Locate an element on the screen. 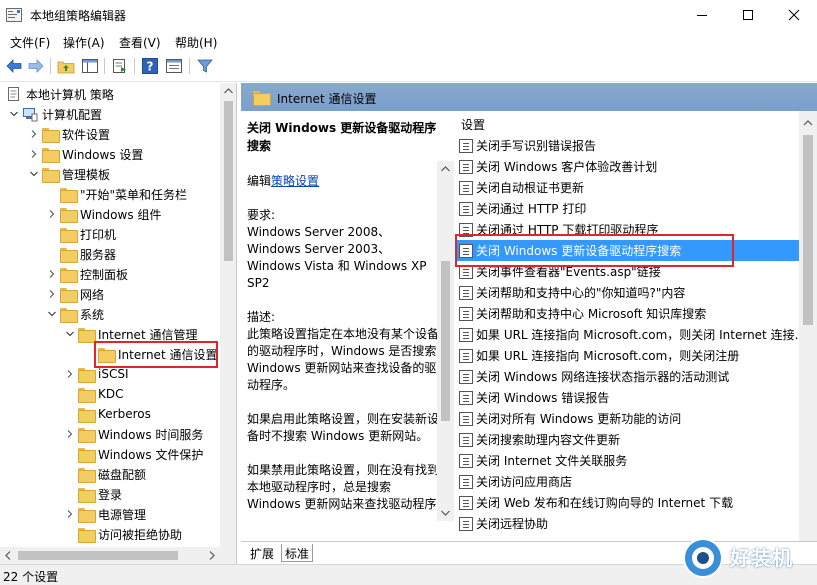  list-item: 关闭访问应用商店 is located at coordinates (627, 481).